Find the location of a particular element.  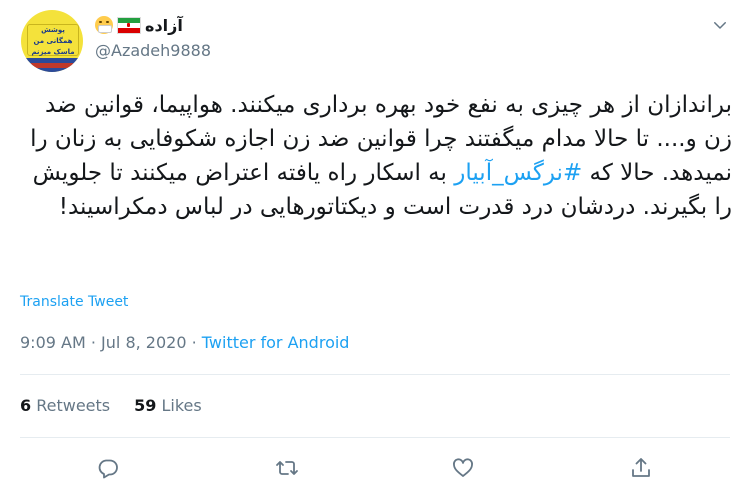

likes-count: 59 is located at coordinates (145, 405).